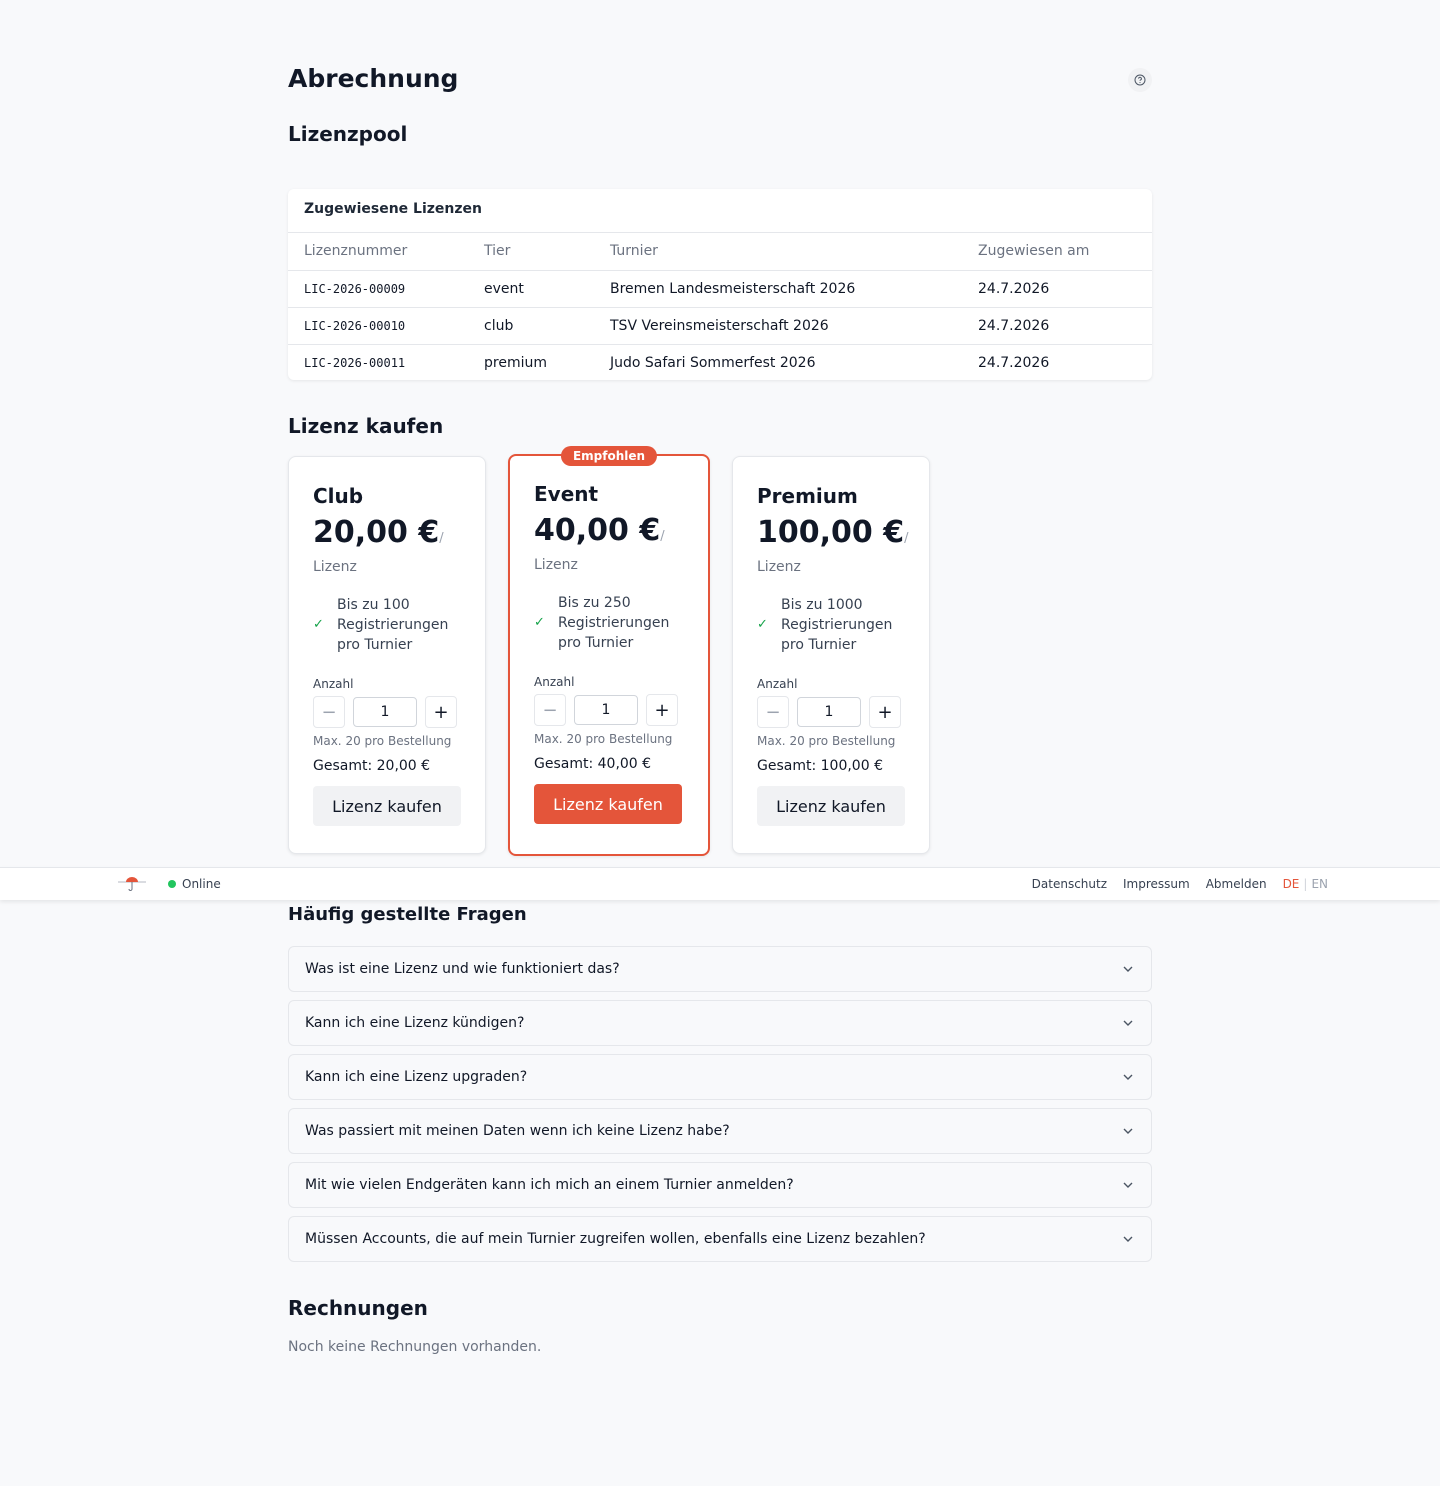 This screenshot has height=1486, width=1440. Describe the element at coordinates (778, 326) in the screenshot. I see `license-tournament: TSV Vereinsmeisterschaft 2026` at that location.